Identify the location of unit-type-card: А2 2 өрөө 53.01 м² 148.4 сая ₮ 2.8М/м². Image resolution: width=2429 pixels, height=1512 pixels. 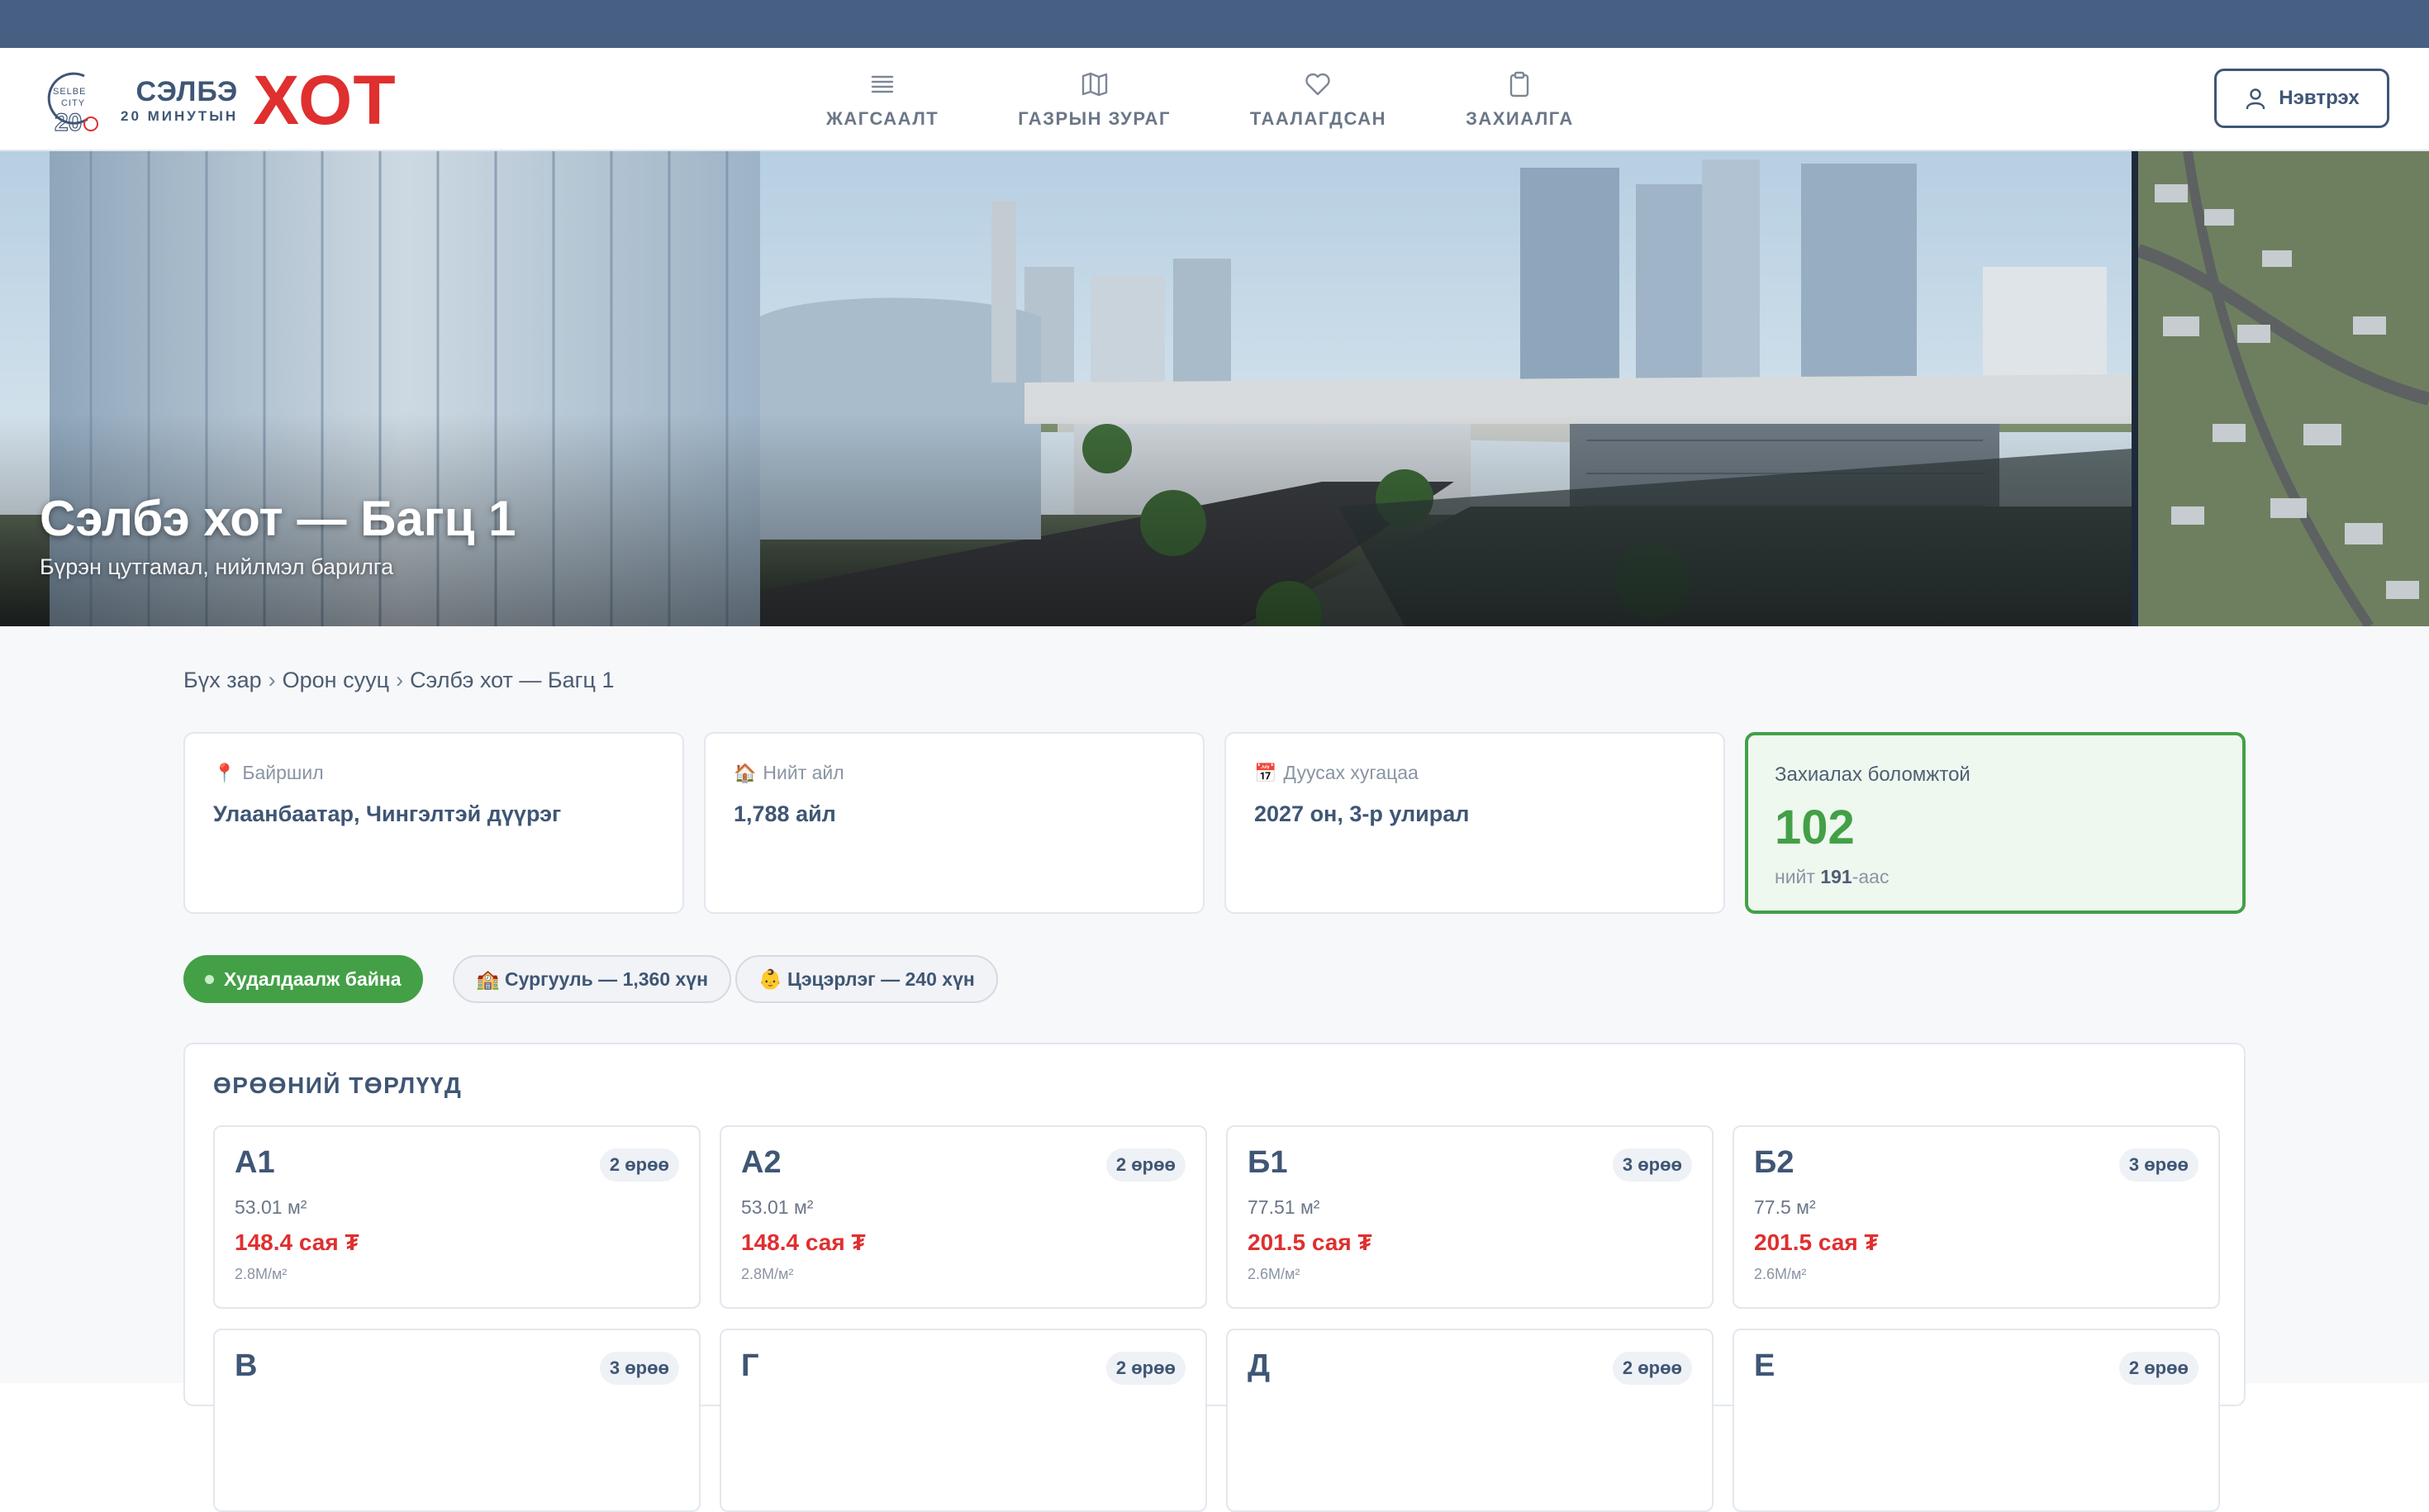
(963, 1217).